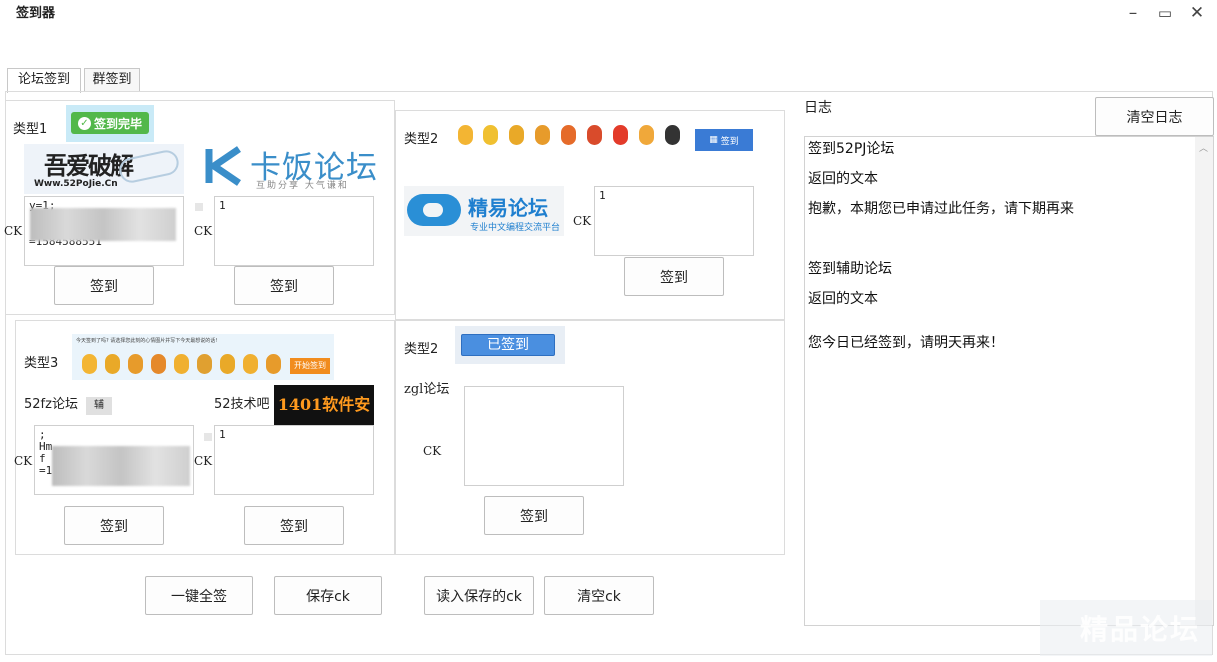 The height and width of the screenshot is (662, 1217). Describe the element at coordinates (51, 404) in the screenshot. I see `type3-site1-label: 52fz论坛` at that location.